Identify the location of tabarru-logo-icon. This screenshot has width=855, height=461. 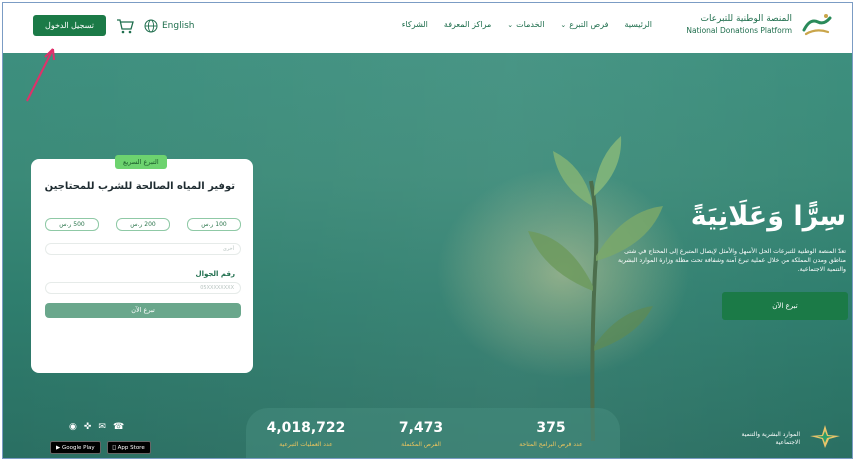
(817, 25).